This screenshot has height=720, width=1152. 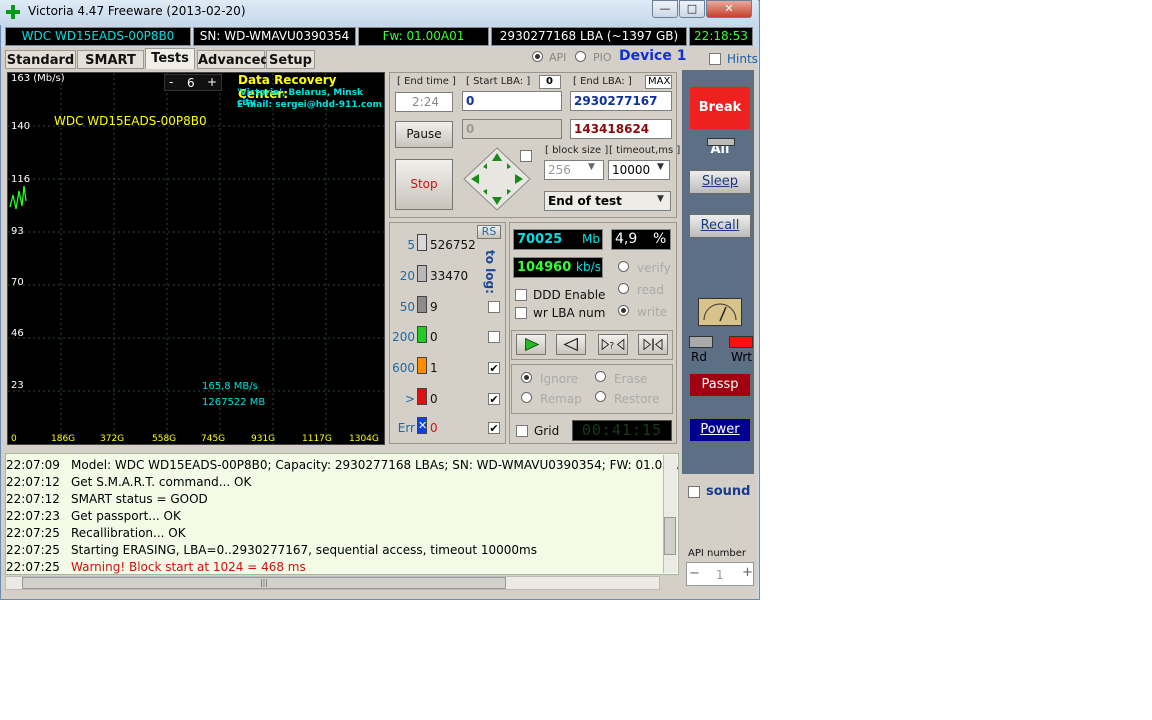 What do you see at coordinates (191, 83) in the screenshot?
I see `zoom-value: 6` at bounding box center [191, 83].